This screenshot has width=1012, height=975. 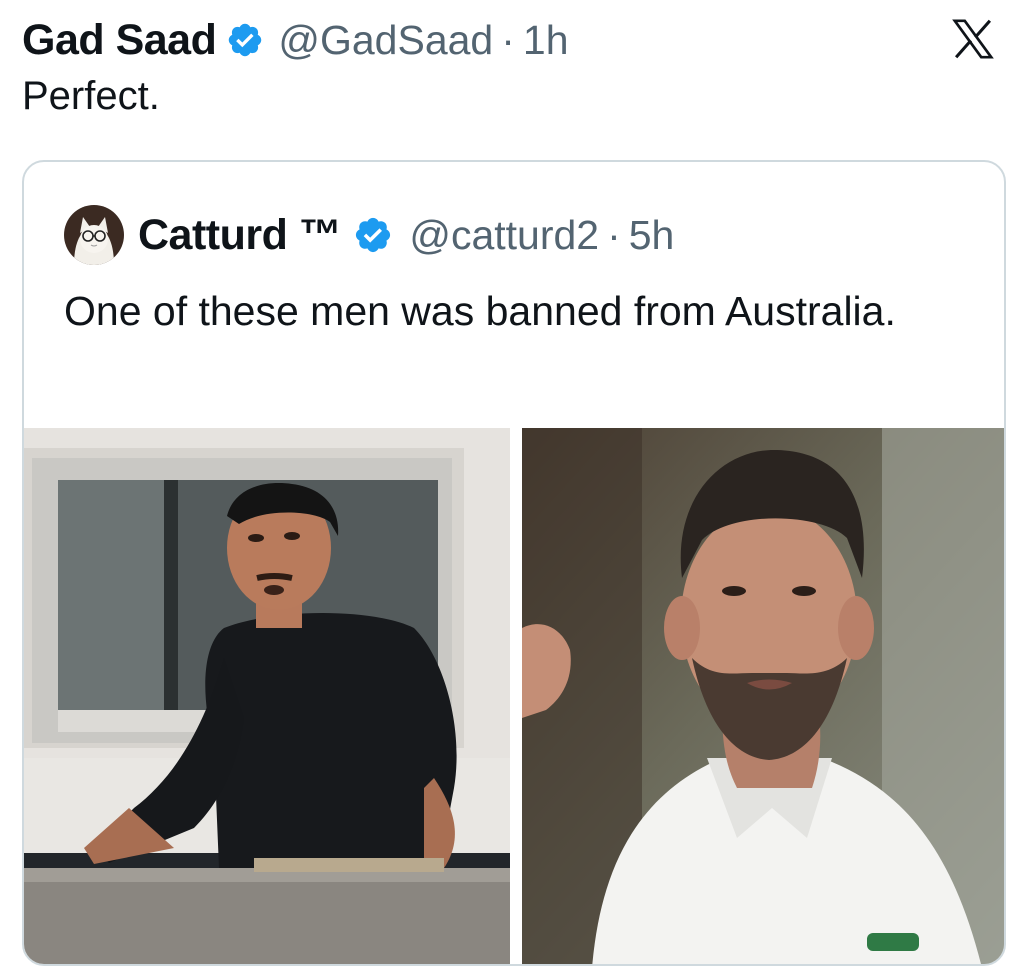 I want to click on tweet-text: Perfect., so click(x=91, y=96).